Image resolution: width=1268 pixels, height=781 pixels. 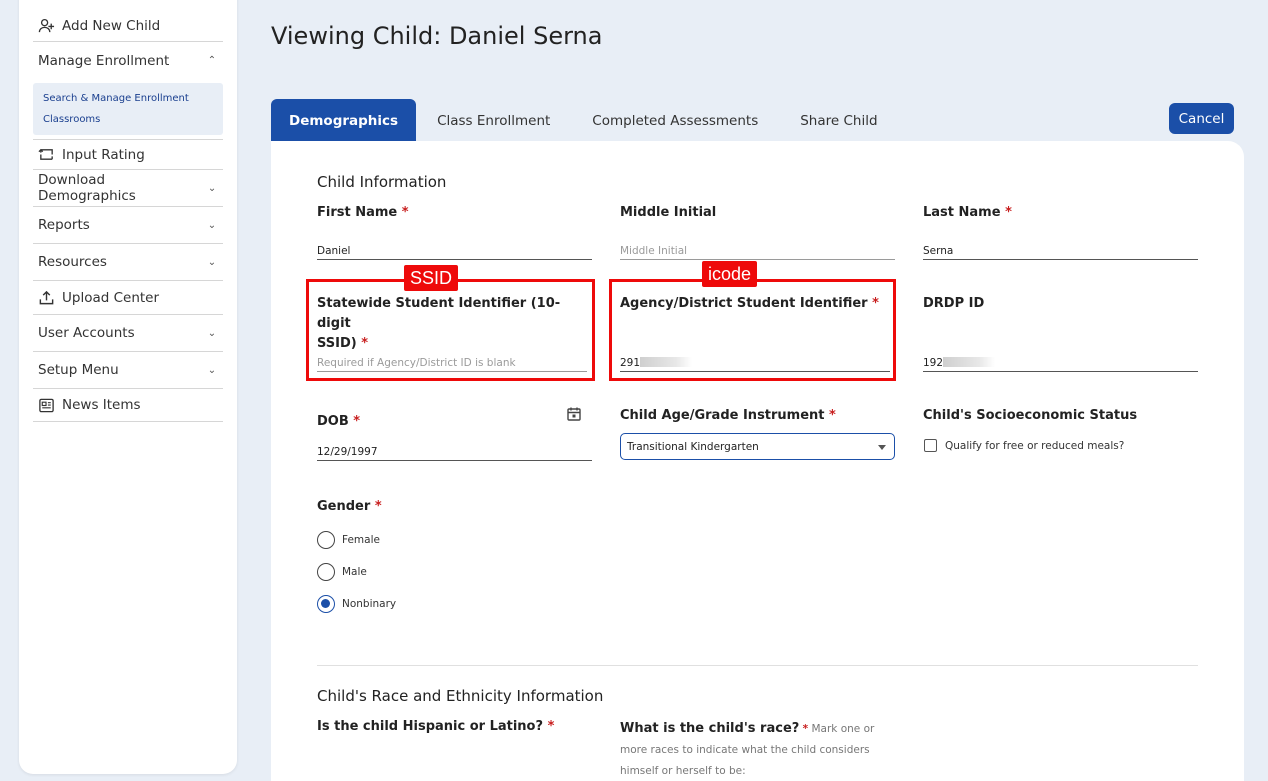 I want to click on section-title-race-ethnicity: Child's Race and Ethnicity Information, so click(x=460, y=696).